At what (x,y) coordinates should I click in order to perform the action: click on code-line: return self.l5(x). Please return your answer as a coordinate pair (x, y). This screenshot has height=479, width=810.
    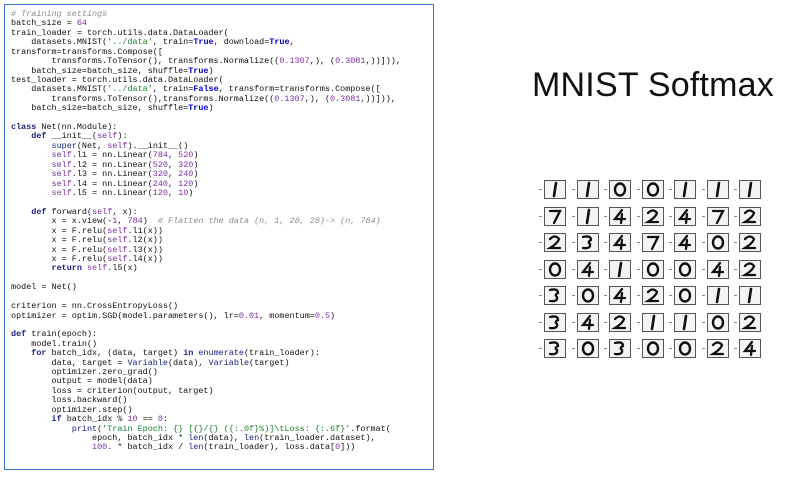
    Looking at the image, I should click on (94, 268).